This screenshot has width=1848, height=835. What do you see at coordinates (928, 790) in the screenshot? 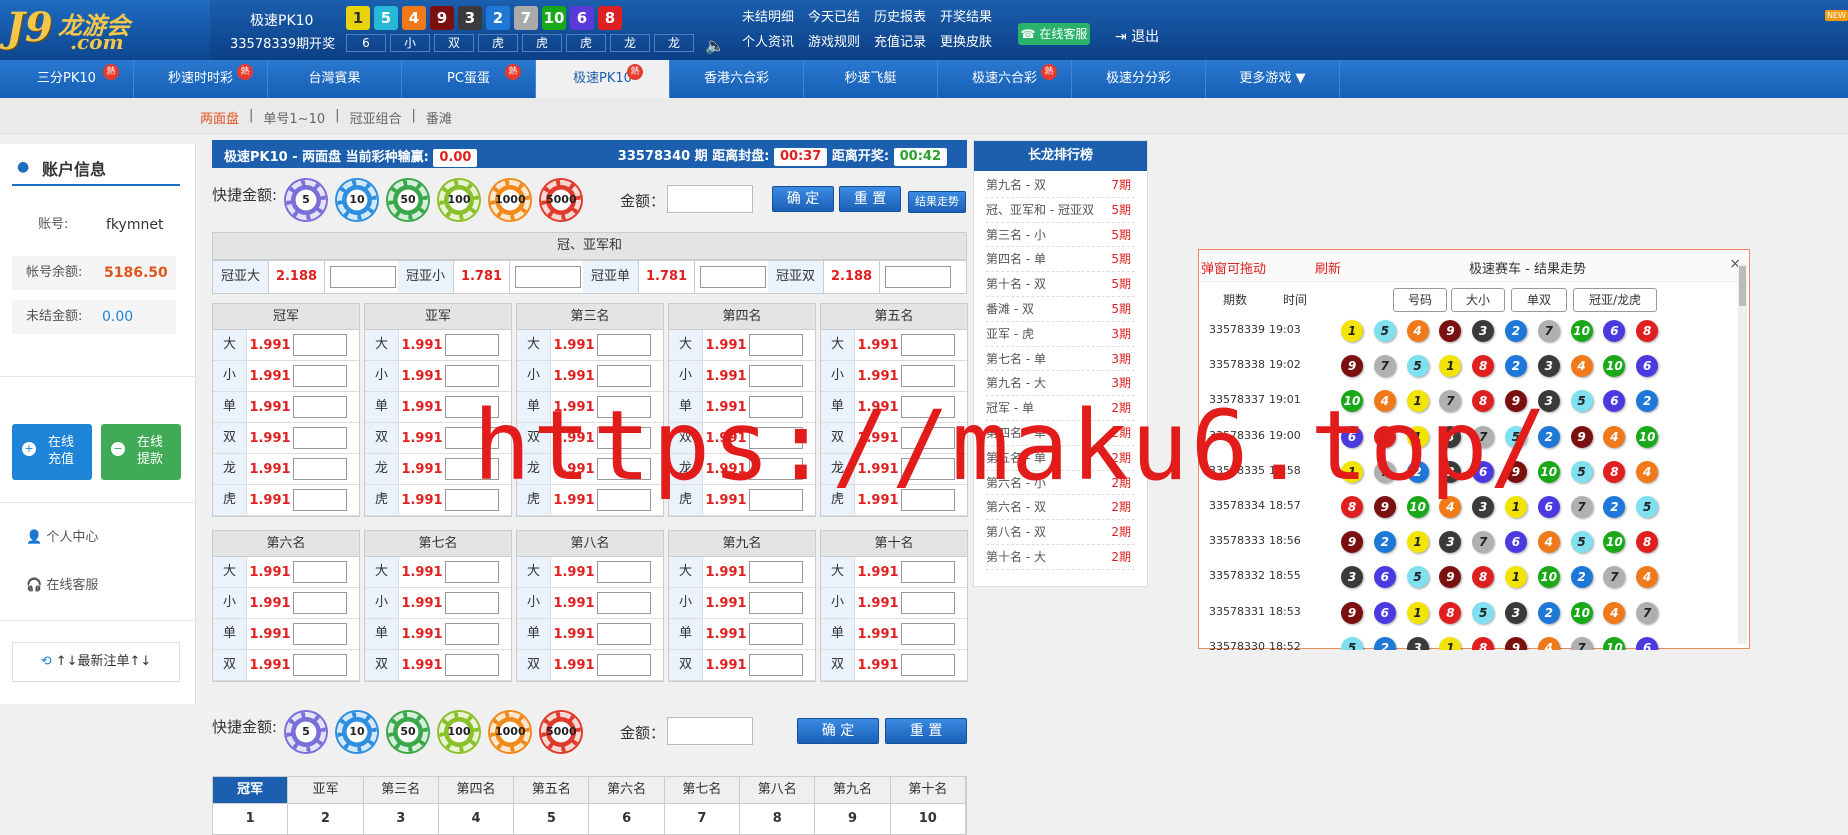
I see `position-tab: 第十名` at bounding box center [928, 790].